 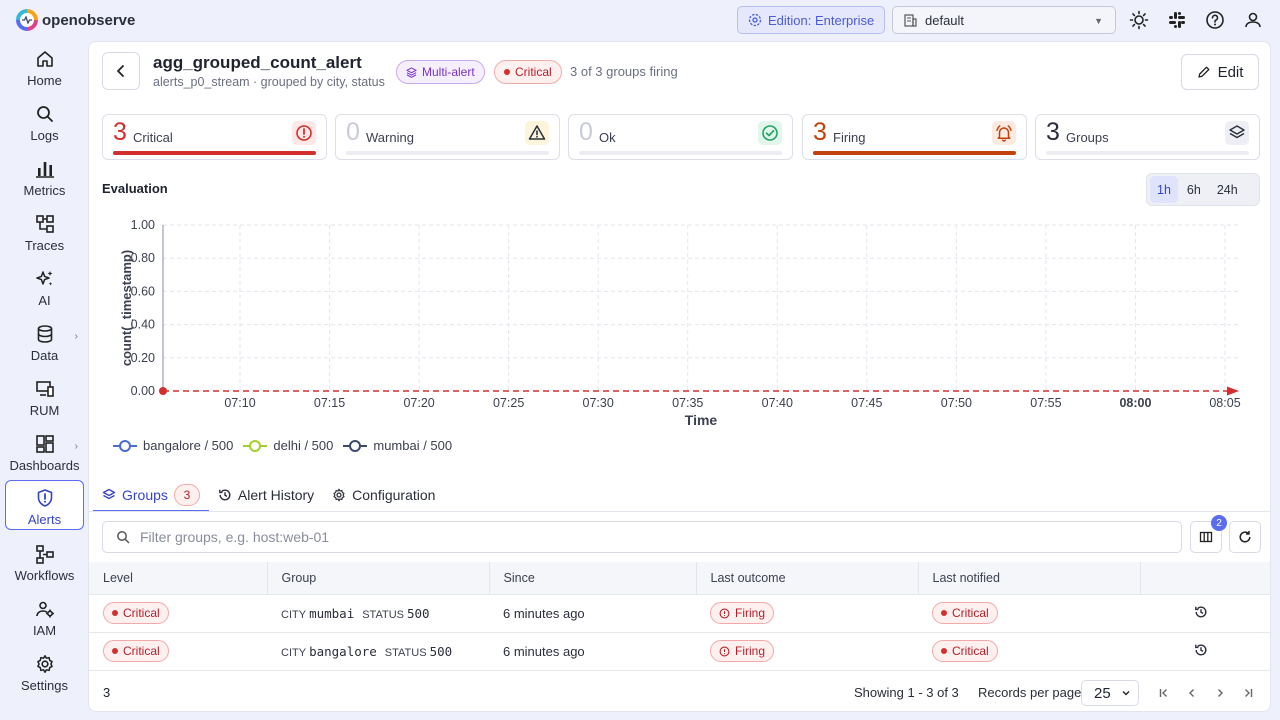 What do you see at coordinates (390, 137) in the screenshot?
I see `stat-label: Warning` at bounding box center [390, 137].